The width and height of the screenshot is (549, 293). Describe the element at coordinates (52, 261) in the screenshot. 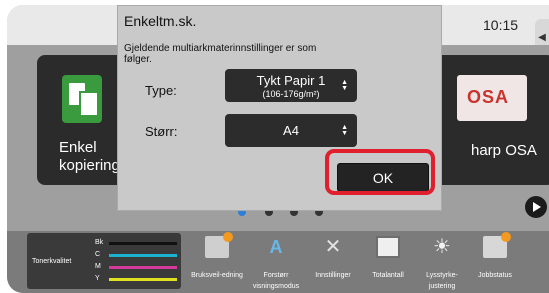

I see `toner-title: Tonerkvalitet` at that location.